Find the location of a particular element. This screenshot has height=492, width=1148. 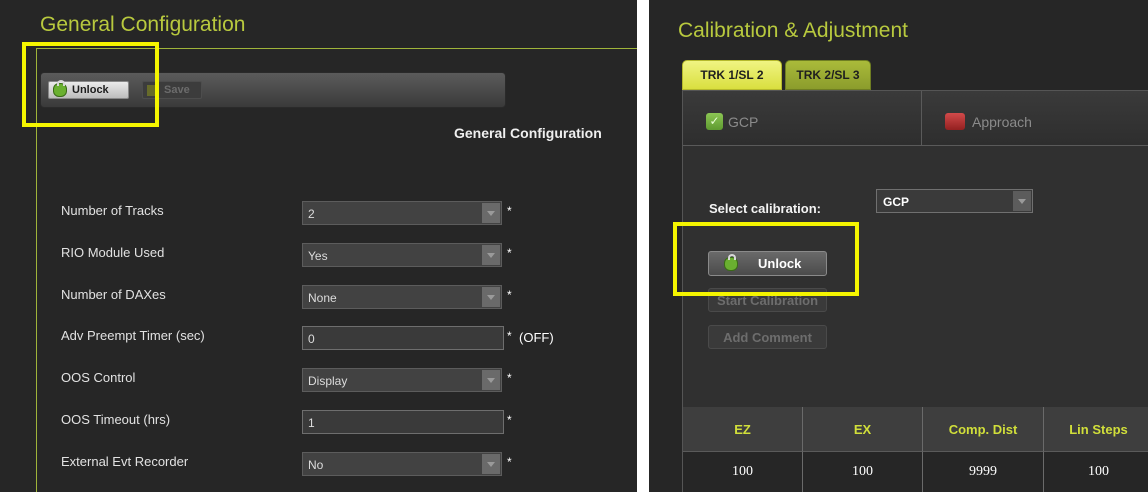

table-cell-comp-dist: 9999 is located at coordinates (983, 472).